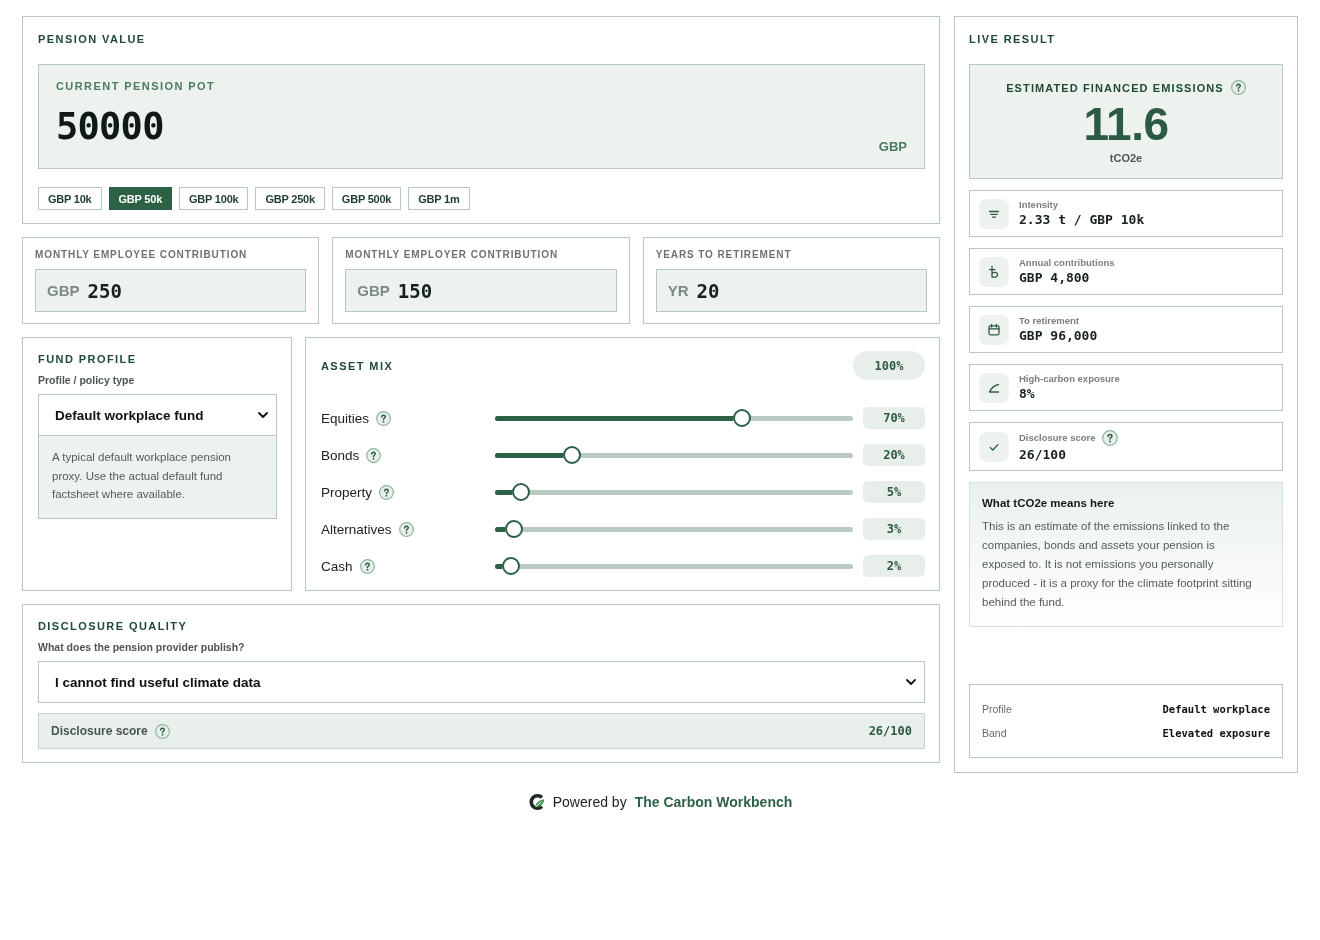 The width and height of the screenshot is (1320, 940). I want to click on percent-reading: 5%, so click(894, 492).